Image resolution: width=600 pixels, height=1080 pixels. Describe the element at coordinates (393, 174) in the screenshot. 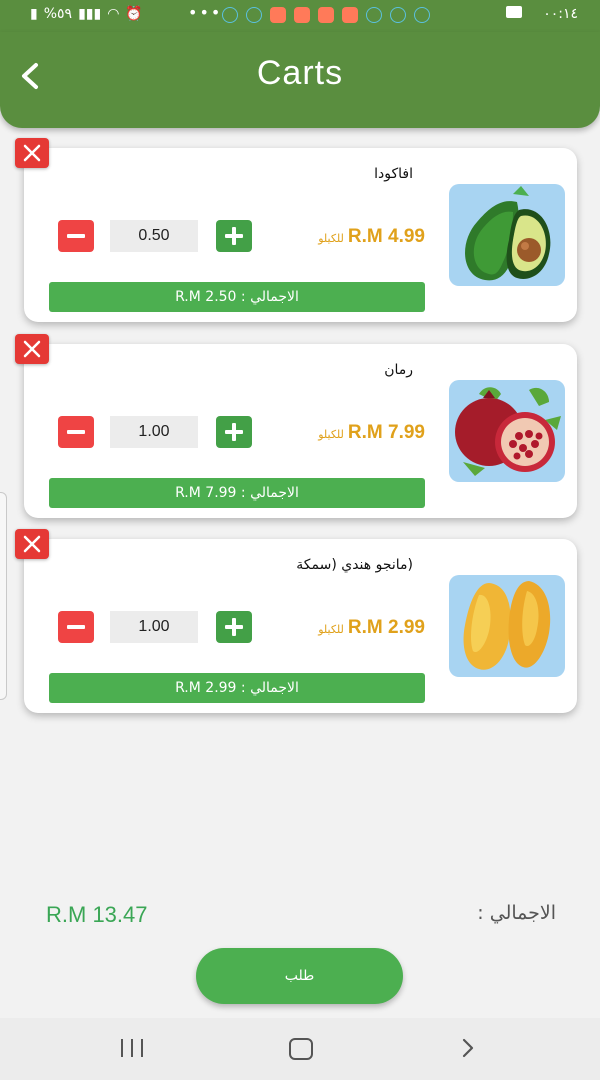

I see `product-name: افاكودا` at that location.